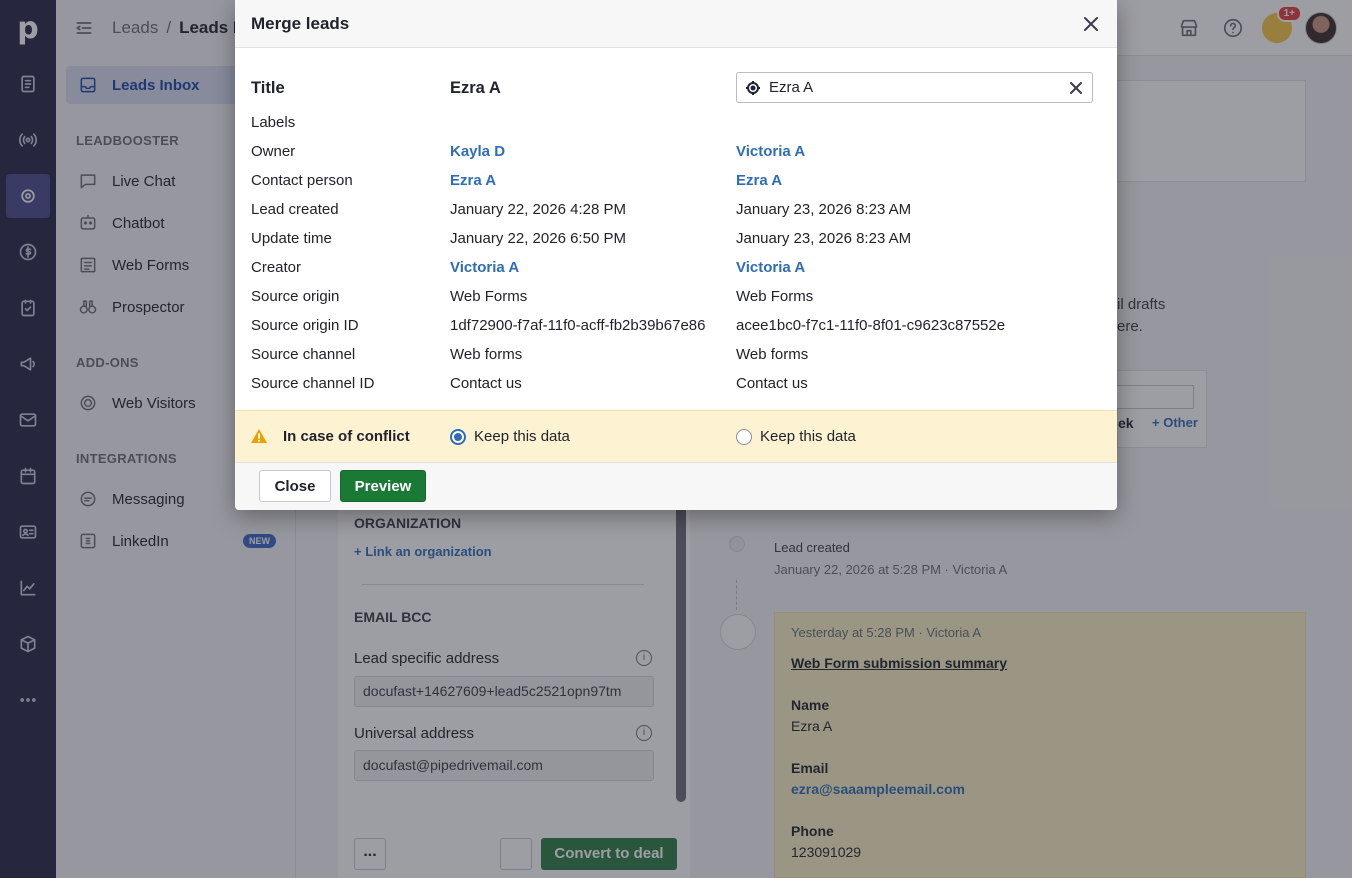 The height and width of the screenshot is (878, 1352). Describe the element at coordinates (538, 238) in the screenshot. I see `left-value: January 22, 2026 6:50 PM` at that location.